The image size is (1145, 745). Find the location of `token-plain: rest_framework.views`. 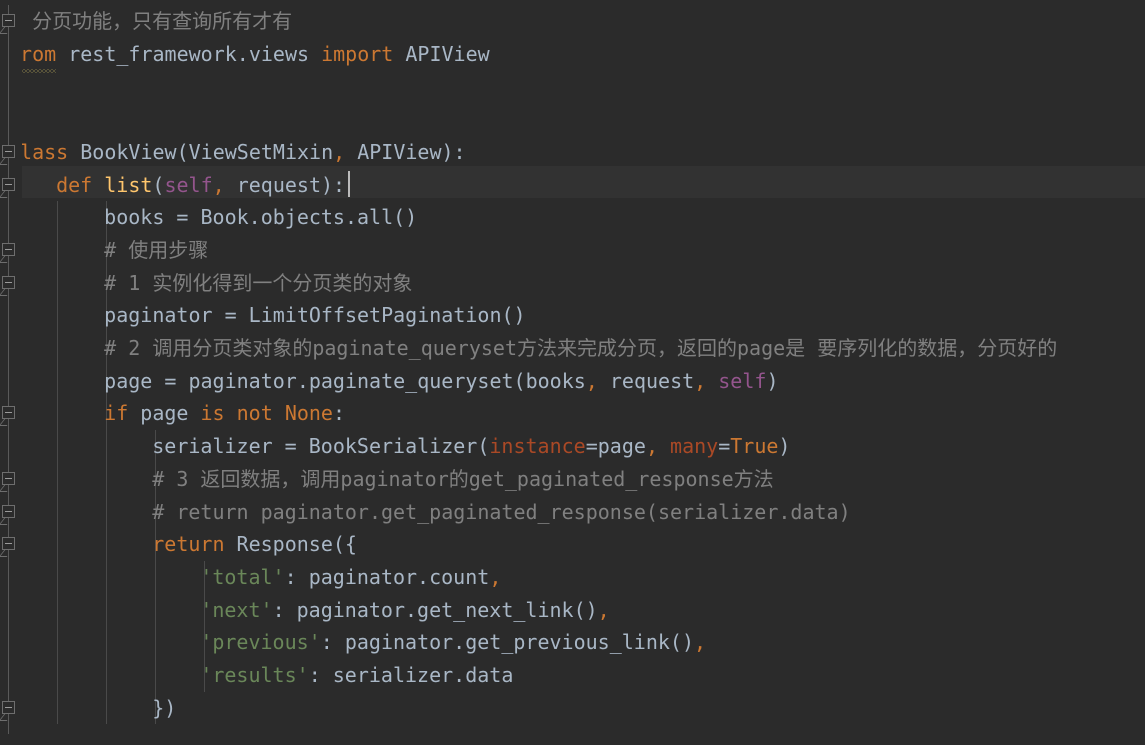

token-plain: rest_framework.views is located at coordinates (189, 53).